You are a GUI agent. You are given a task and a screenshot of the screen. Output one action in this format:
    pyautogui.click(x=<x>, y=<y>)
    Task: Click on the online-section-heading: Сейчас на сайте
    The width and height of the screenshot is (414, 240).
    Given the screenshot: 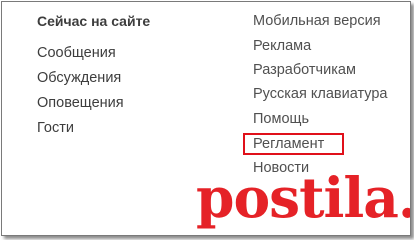 What is the action you would take?
    pyautogui.click(x=94, y=21)
    